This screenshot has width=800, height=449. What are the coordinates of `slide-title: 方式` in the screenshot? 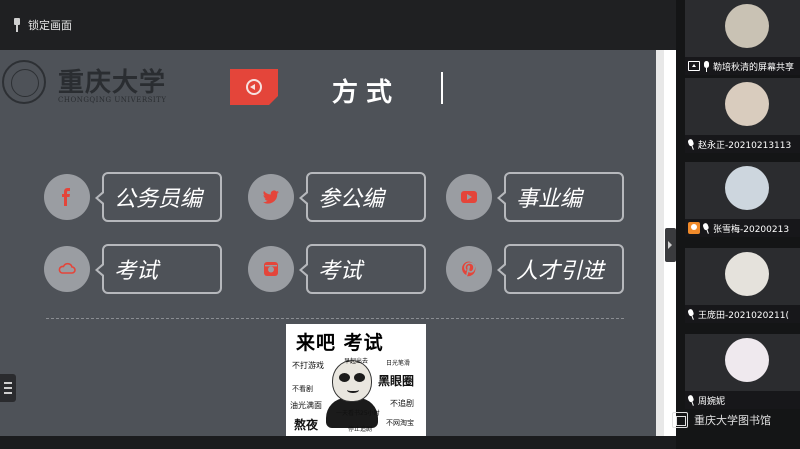 It's located at (366, 93).